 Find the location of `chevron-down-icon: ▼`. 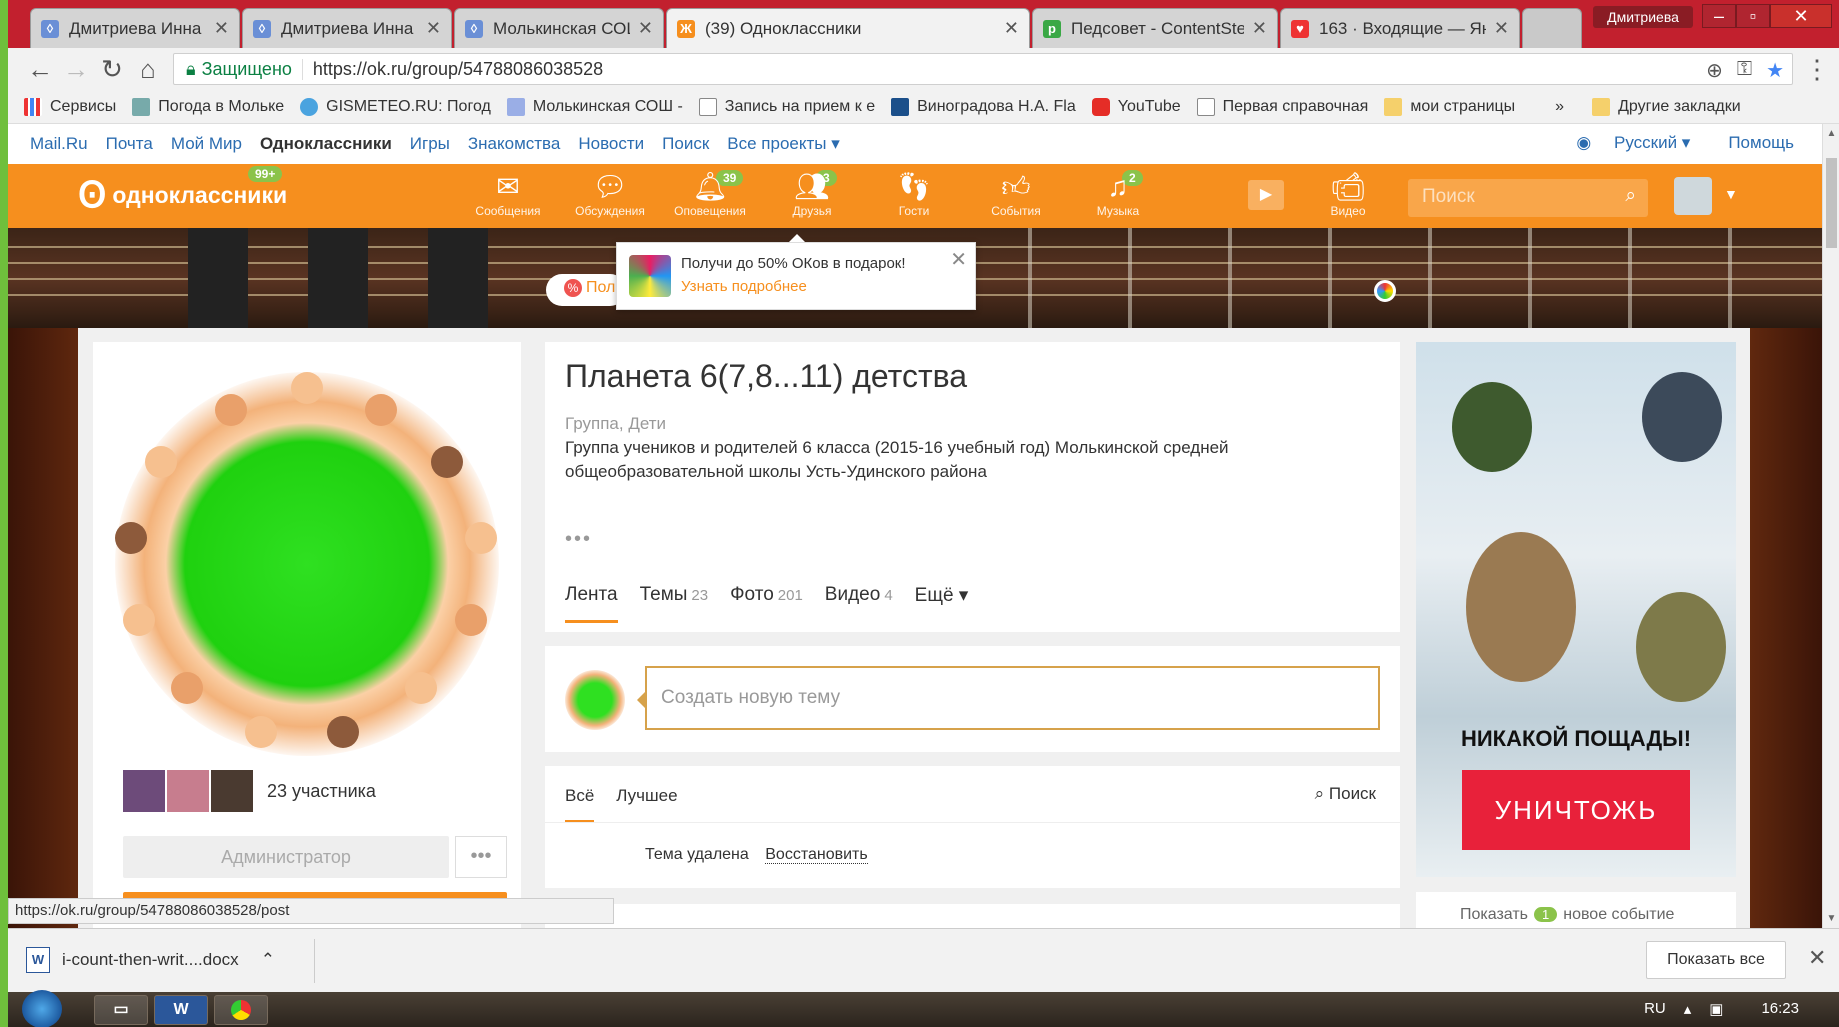

chevron-down-icon: ▼ is located at coordinates (1731, 194).